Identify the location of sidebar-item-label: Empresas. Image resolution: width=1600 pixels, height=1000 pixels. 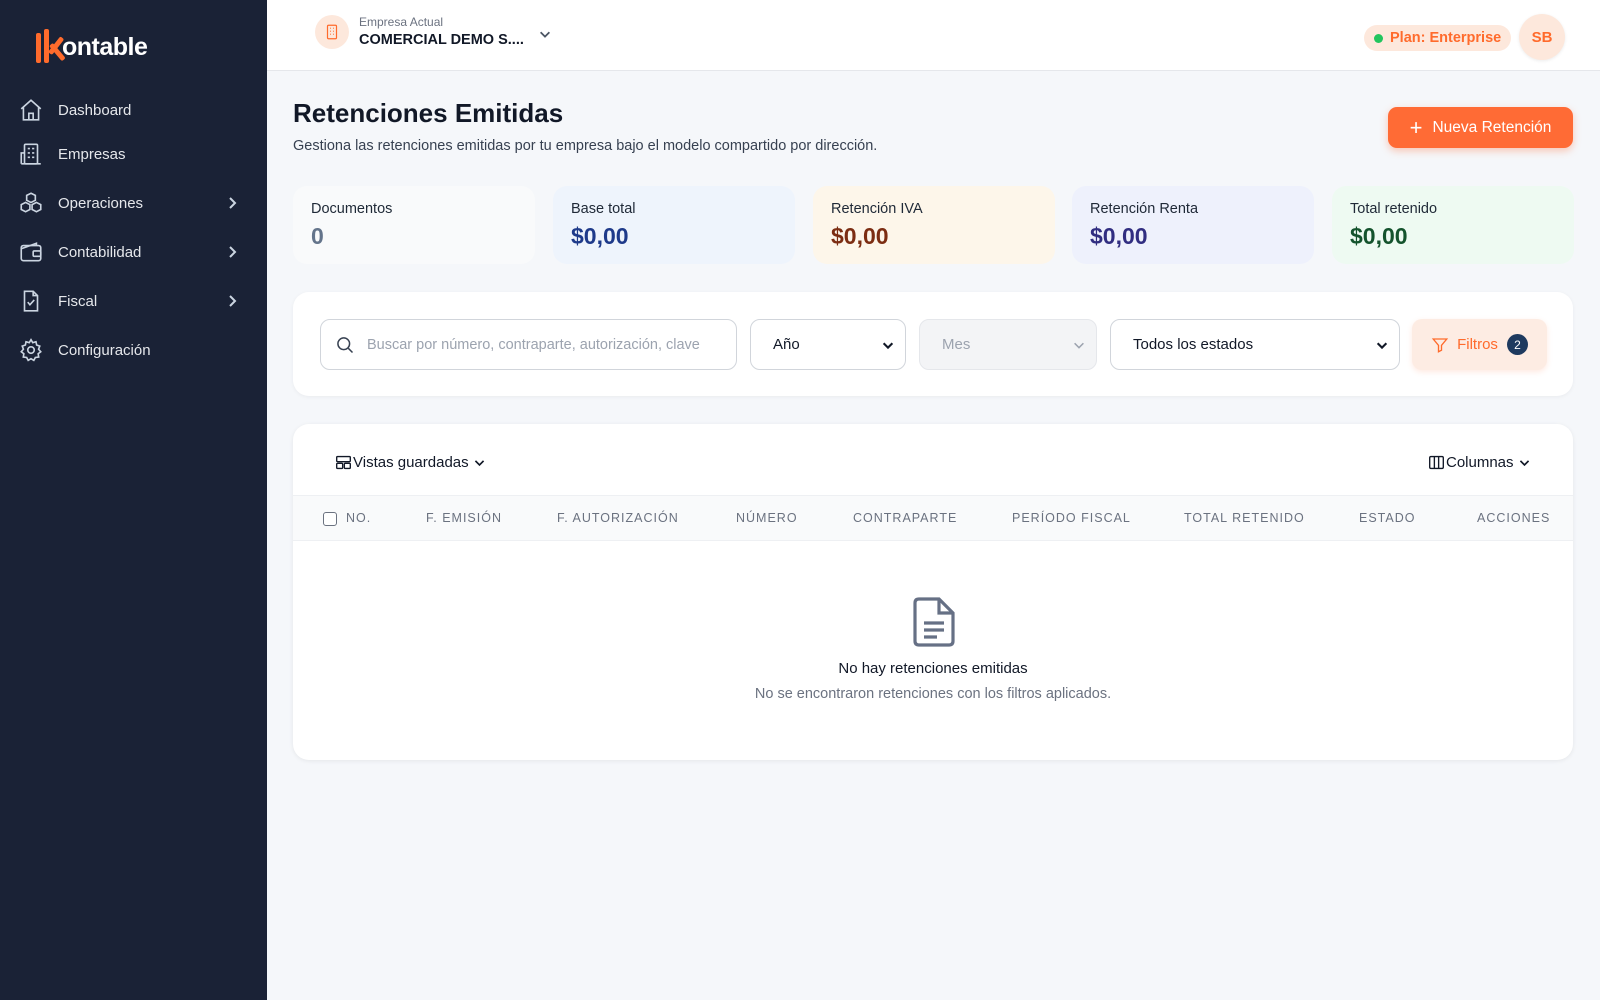
(92, 154).